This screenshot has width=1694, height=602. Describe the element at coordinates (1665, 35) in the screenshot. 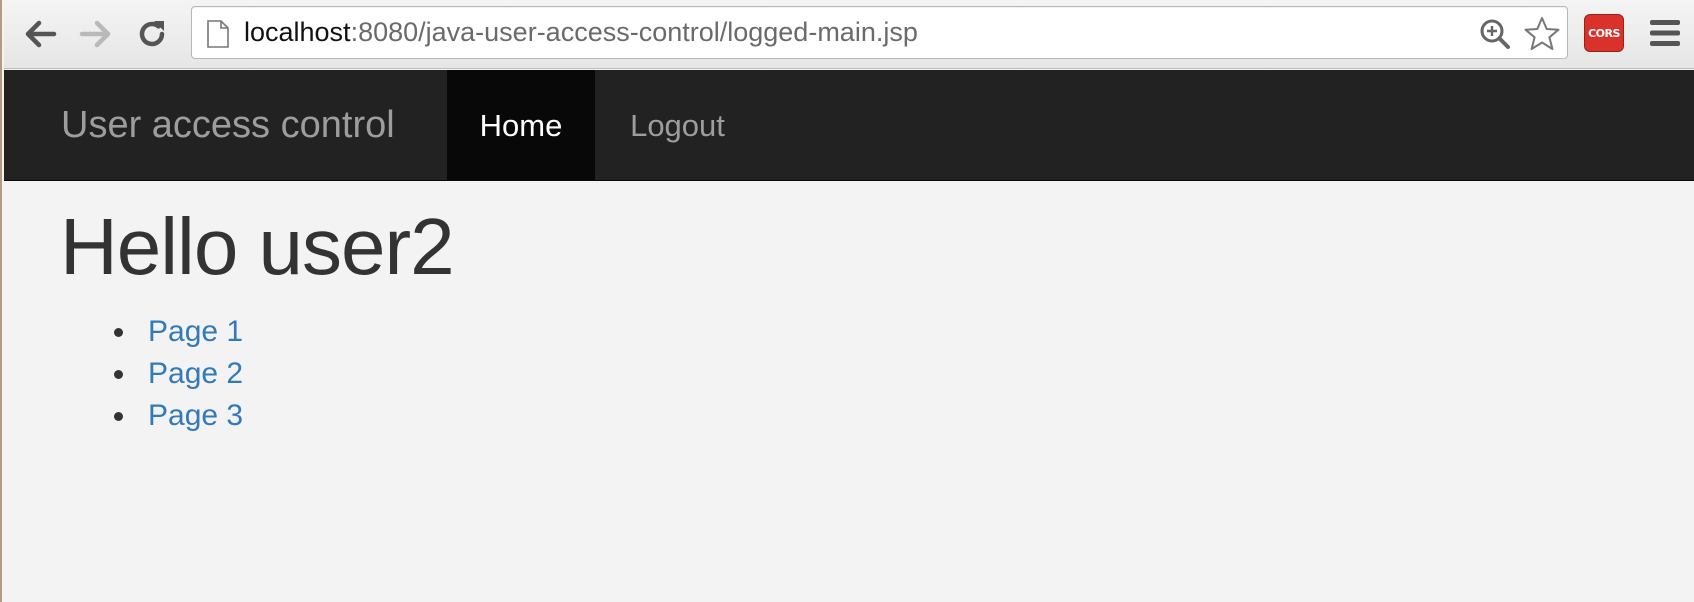

I see `menu-icon` at that location.